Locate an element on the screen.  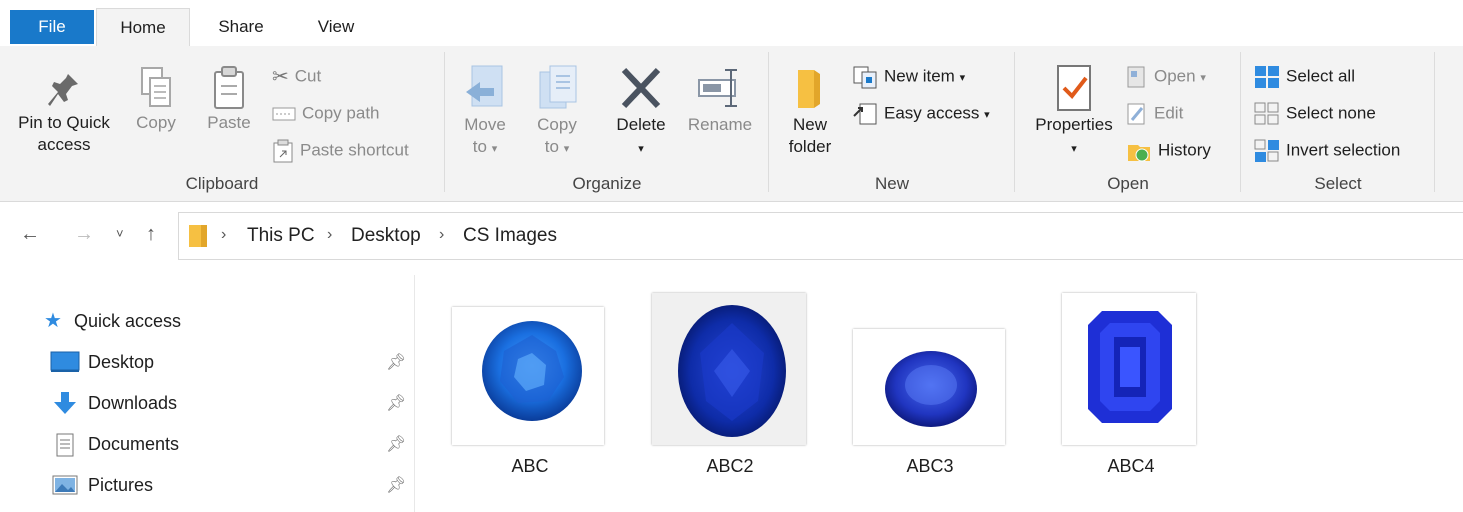
ribbon-tabs: File Home Share View is located at coordinates (731, 23).